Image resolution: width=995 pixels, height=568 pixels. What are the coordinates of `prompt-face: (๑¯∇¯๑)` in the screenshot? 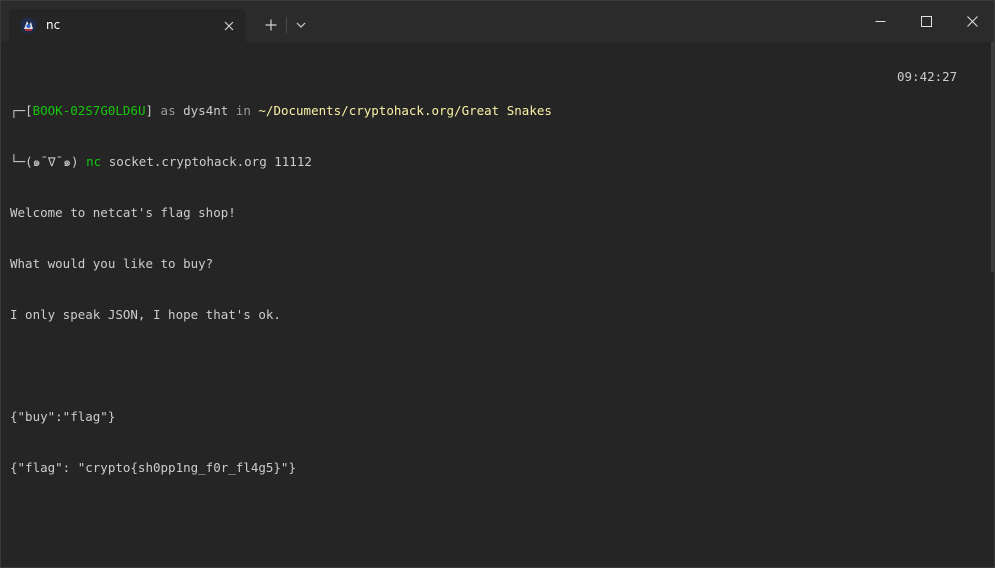 It's located at (52, 161).